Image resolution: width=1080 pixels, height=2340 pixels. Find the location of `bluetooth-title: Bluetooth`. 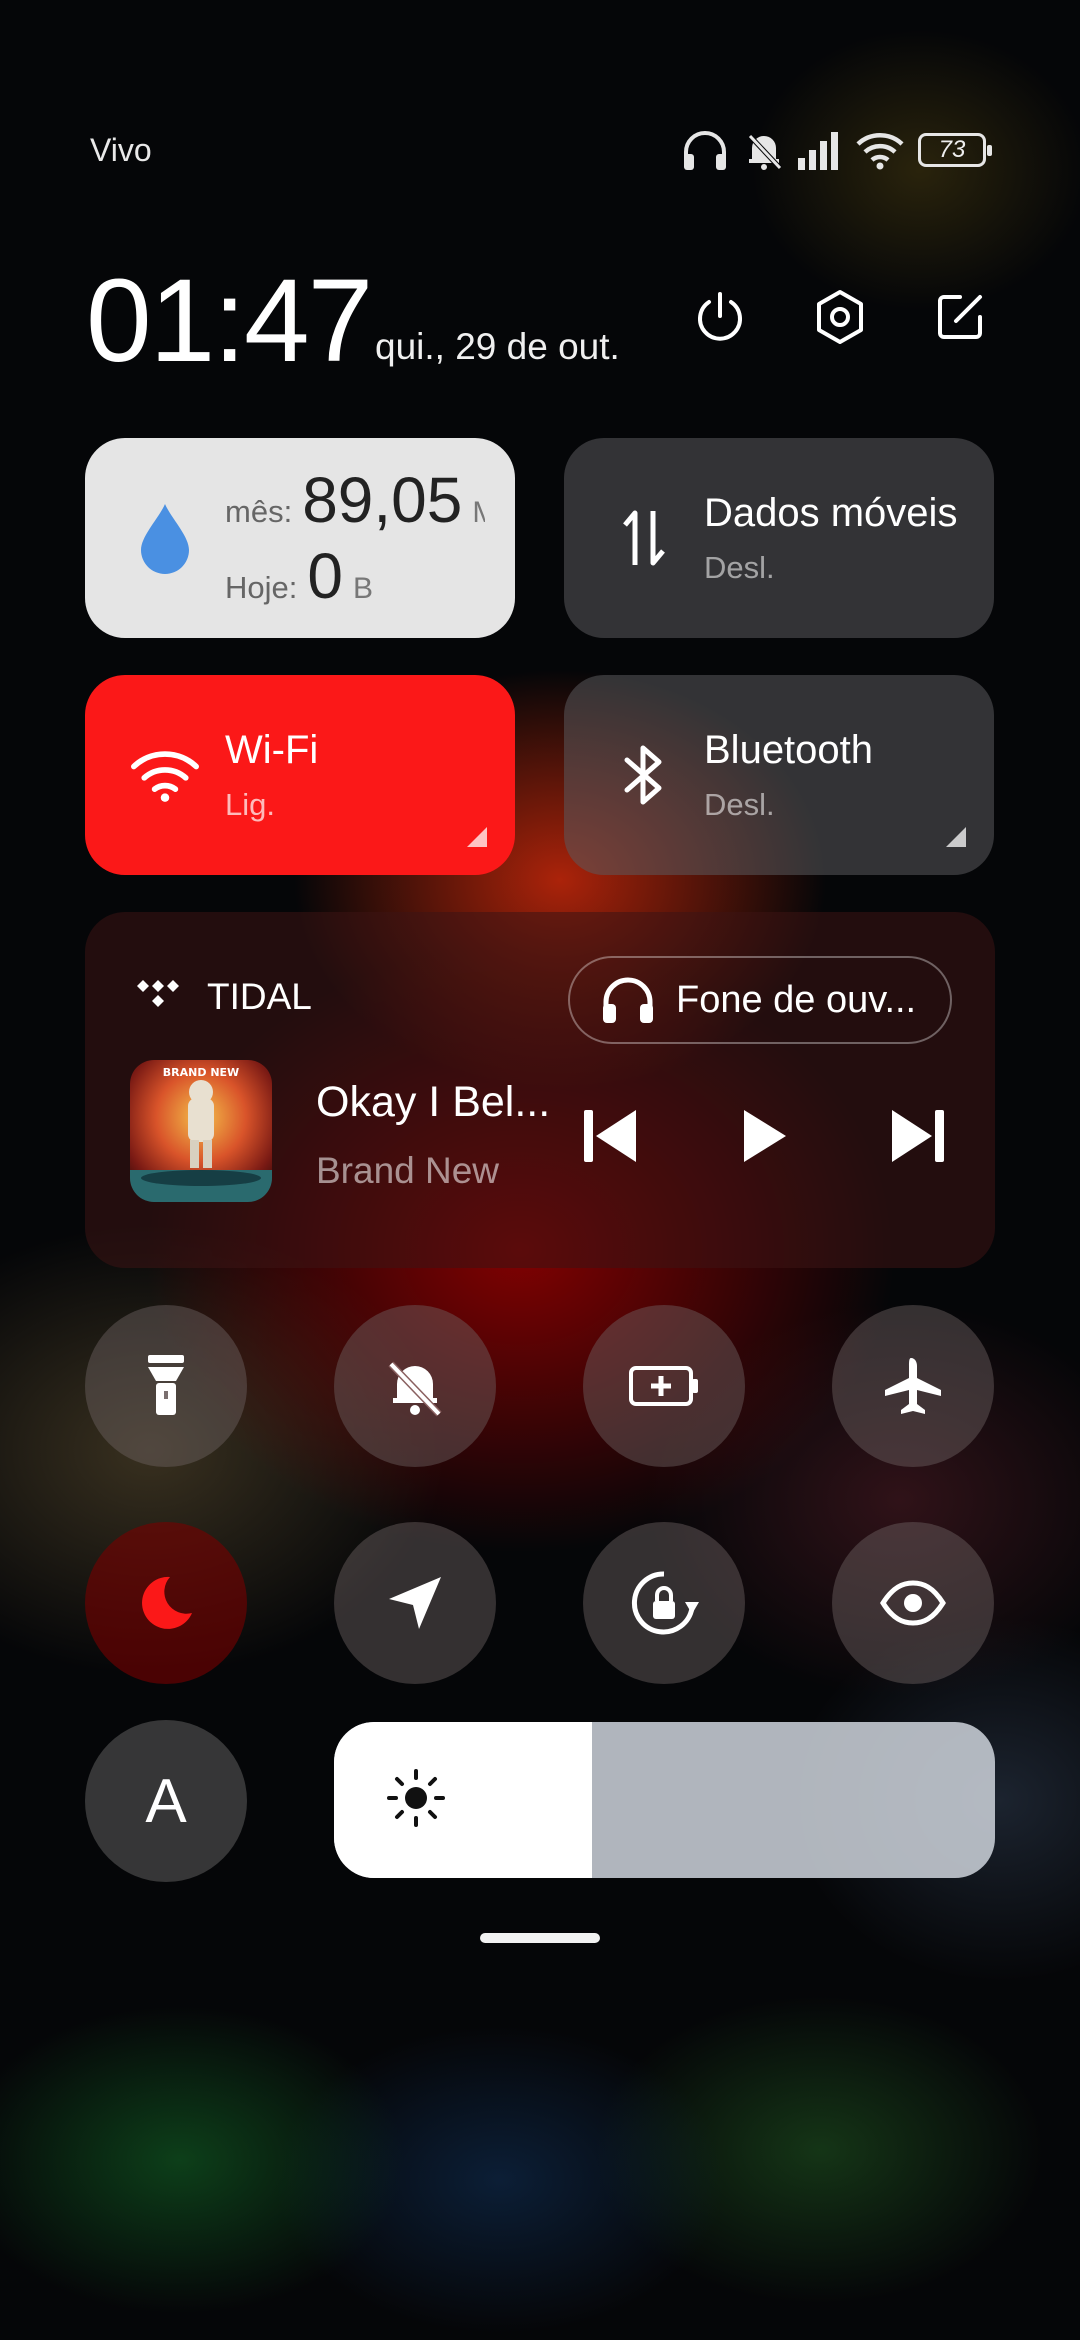

bluetooth-title: Bluetooth is located at coordinates (789, 749).